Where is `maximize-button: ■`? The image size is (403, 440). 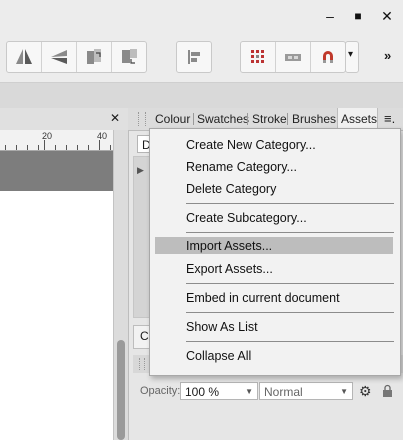 maximize-button: ■ is located at coordinates (358, 16).